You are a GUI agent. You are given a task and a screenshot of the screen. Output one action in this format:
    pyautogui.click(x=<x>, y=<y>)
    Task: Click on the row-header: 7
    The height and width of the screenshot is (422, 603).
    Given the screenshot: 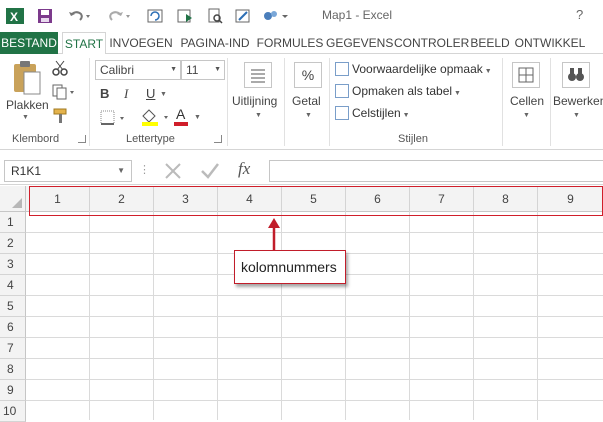 What is the action you would take?
    pyautogui.click(x=13, y=348)
    